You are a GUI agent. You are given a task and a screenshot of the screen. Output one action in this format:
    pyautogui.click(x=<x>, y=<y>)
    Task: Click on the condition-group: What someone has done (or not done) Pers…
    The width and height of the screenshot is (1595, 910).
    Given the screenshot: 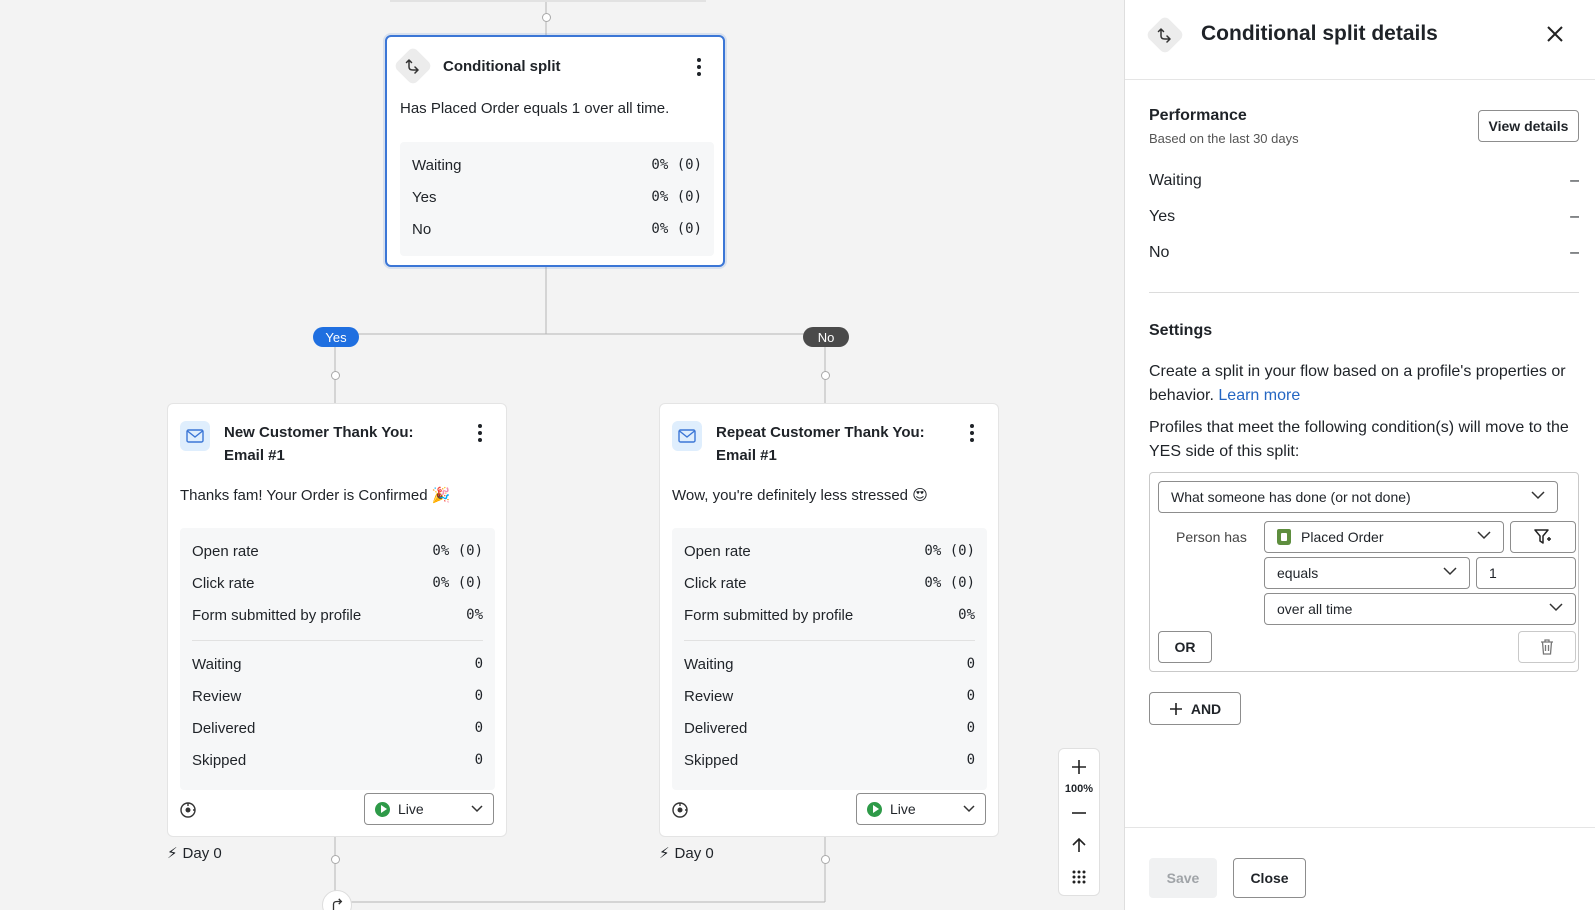 What is the action you would take?
    pyautogui.click(x=1364, y=572)
    